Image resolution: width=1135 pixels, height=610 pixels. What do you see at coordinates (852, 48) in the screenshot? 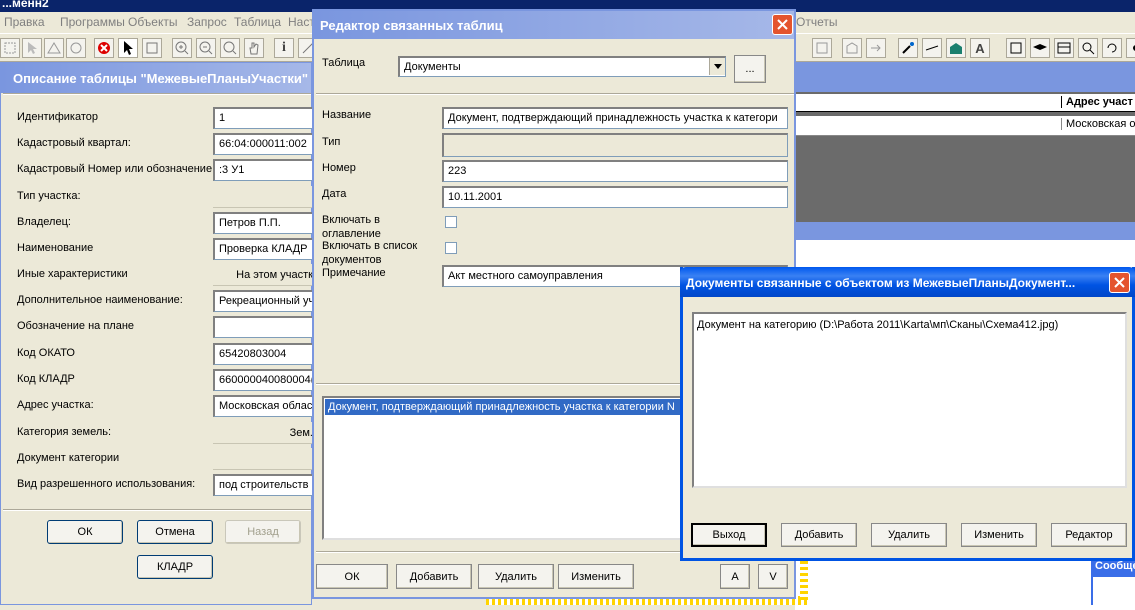
I see `polygon-tool-icon` at bounding box center [852, 48].